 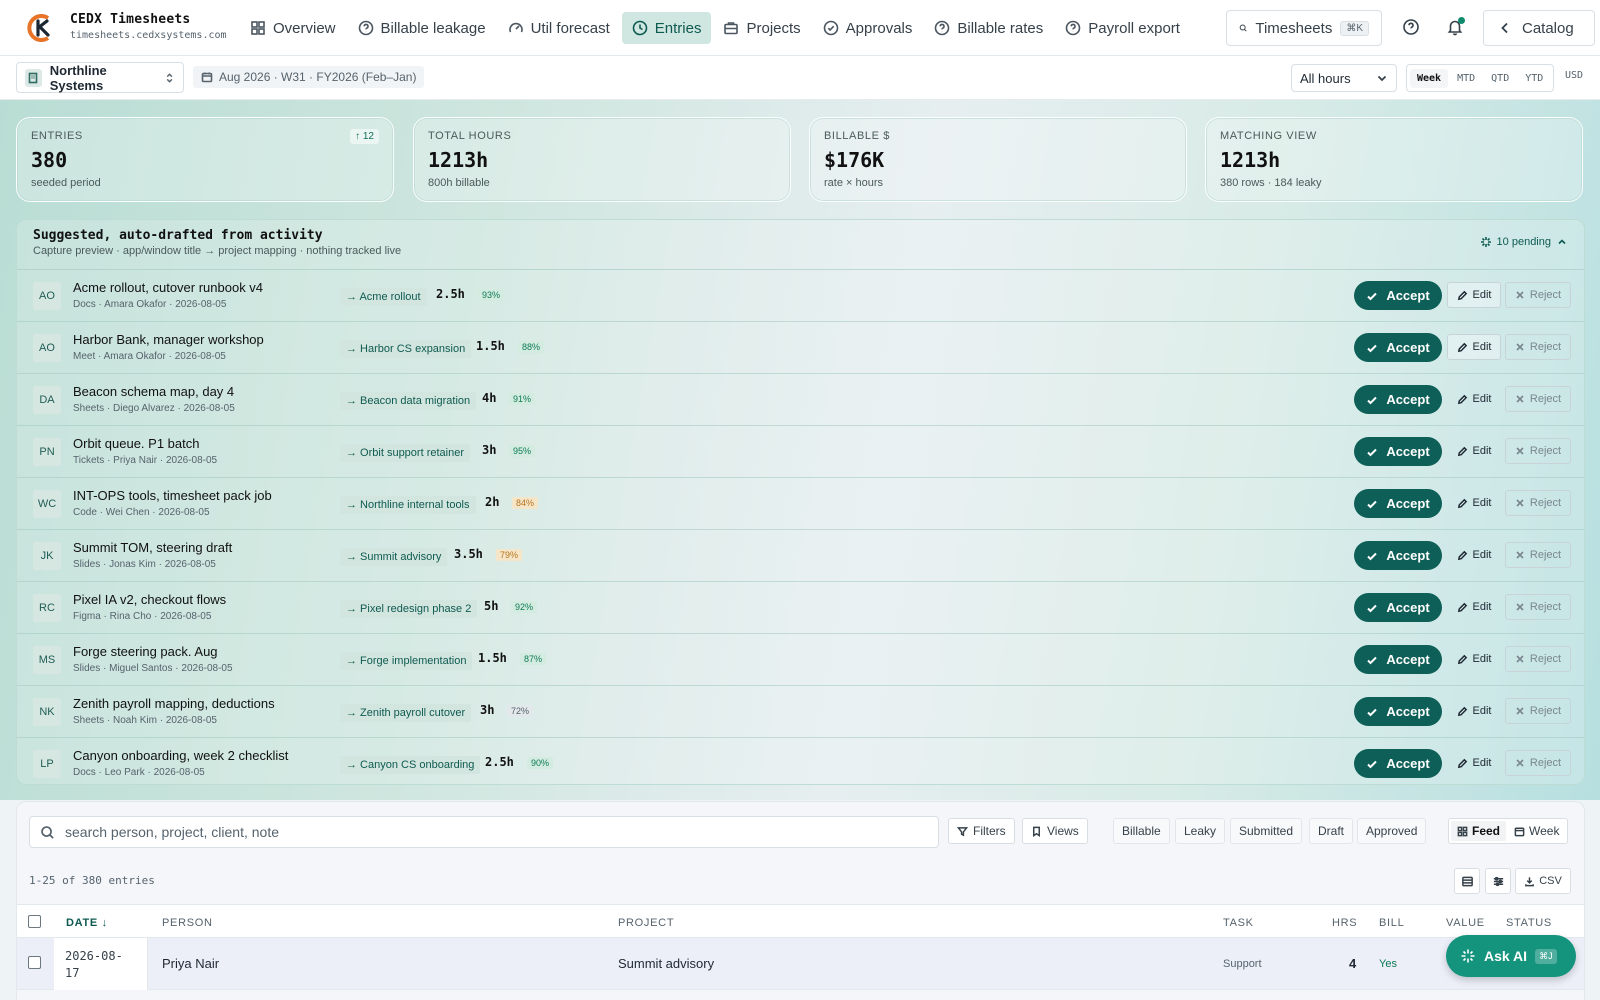 I want to click on project-tag: → Summit advisory, so click(x=394, y=557).